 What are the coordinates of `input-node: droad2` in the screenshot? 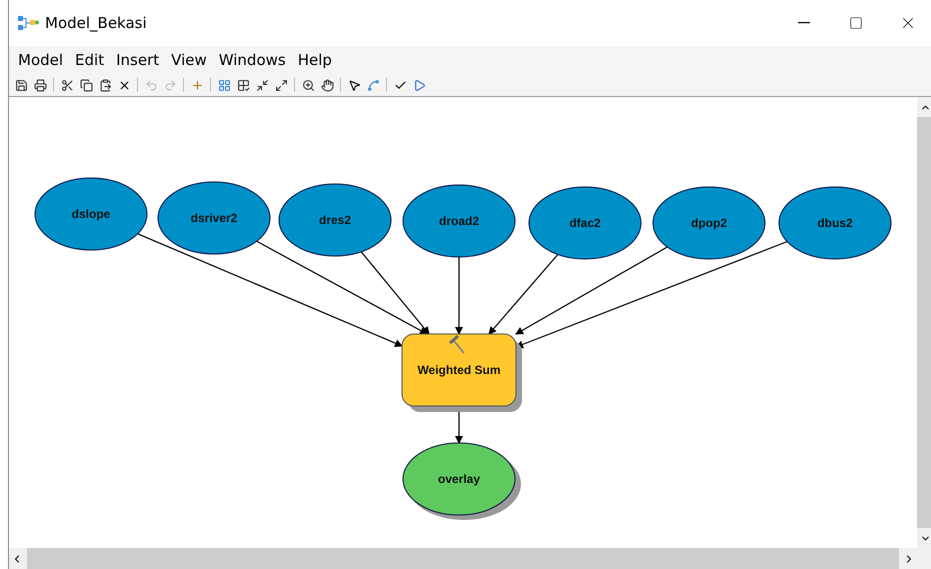 It's located at (459, 221).